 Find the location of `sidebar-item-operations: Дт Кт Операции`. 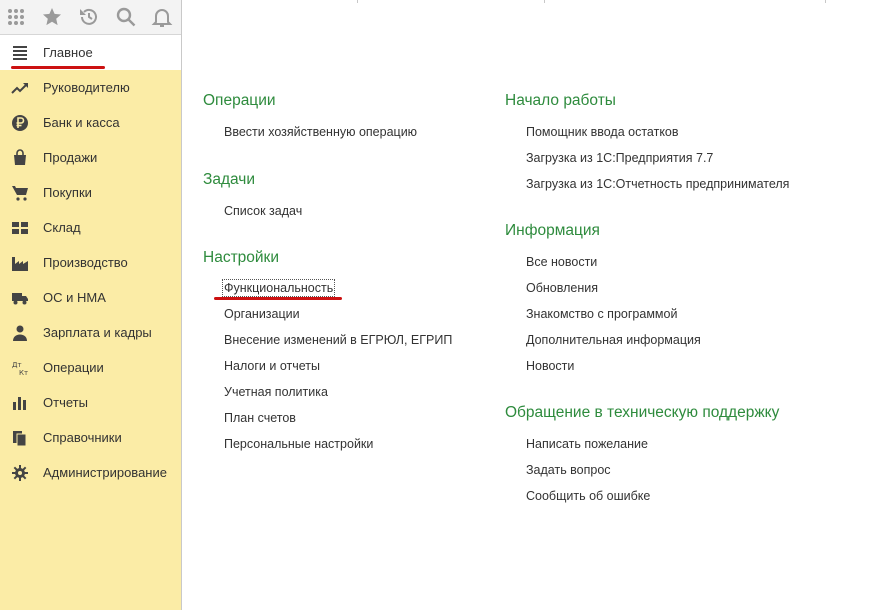

sidebar-item-operations: Дт Кт Операции is located at coordinates (90, 367).